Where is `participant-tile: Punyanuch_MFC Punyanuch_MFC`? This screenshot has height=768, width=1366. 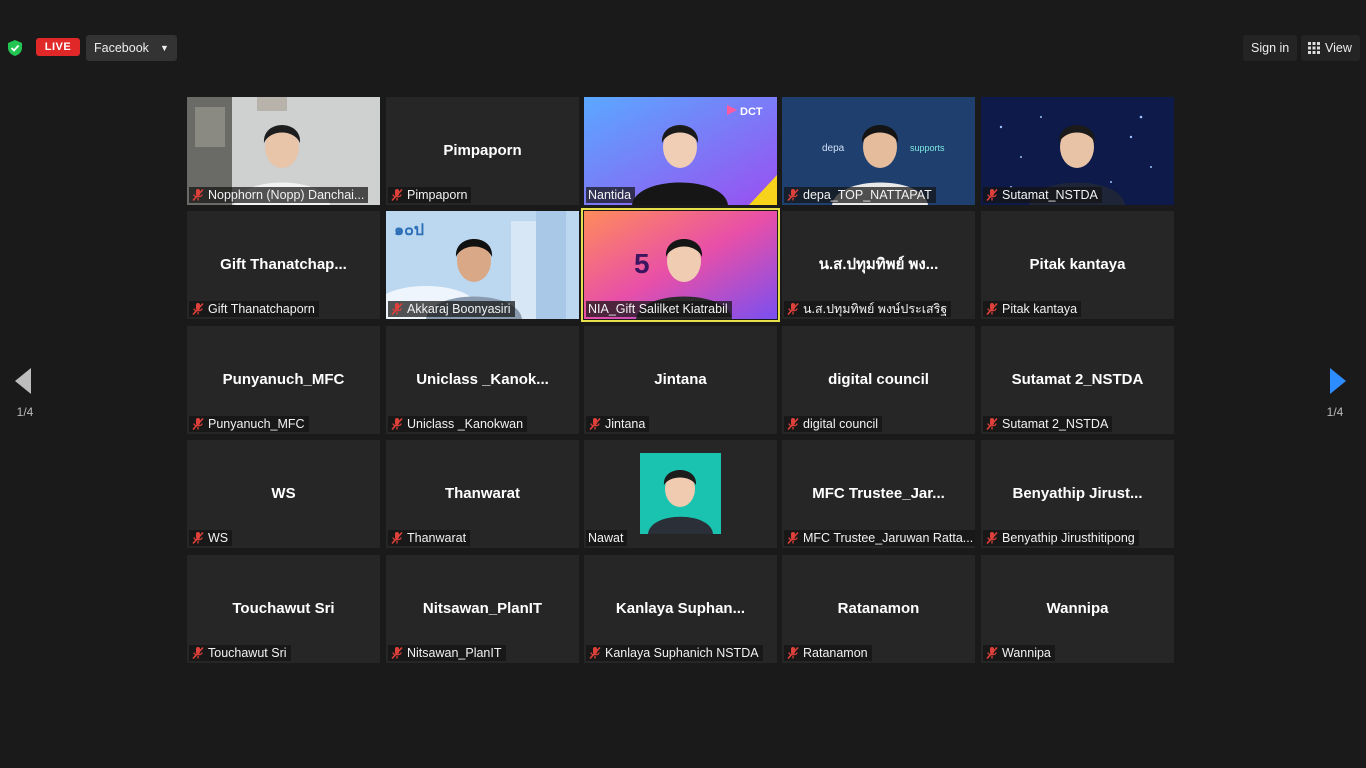
participant-tile: Punyanuch_MFC Punyanuch_MFC is located at coordinates (283, 380).